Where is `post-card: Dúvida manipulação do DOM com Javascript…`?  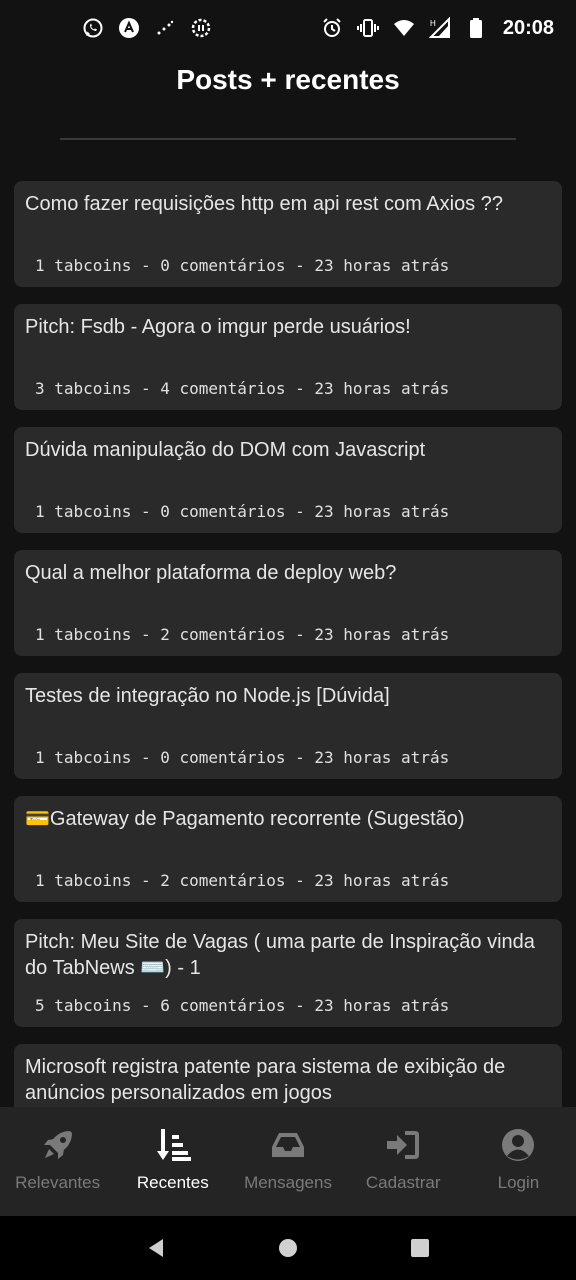
post-card: Dúvida manipulação do DOM com Javascript… is located at coordinates (288, 480).